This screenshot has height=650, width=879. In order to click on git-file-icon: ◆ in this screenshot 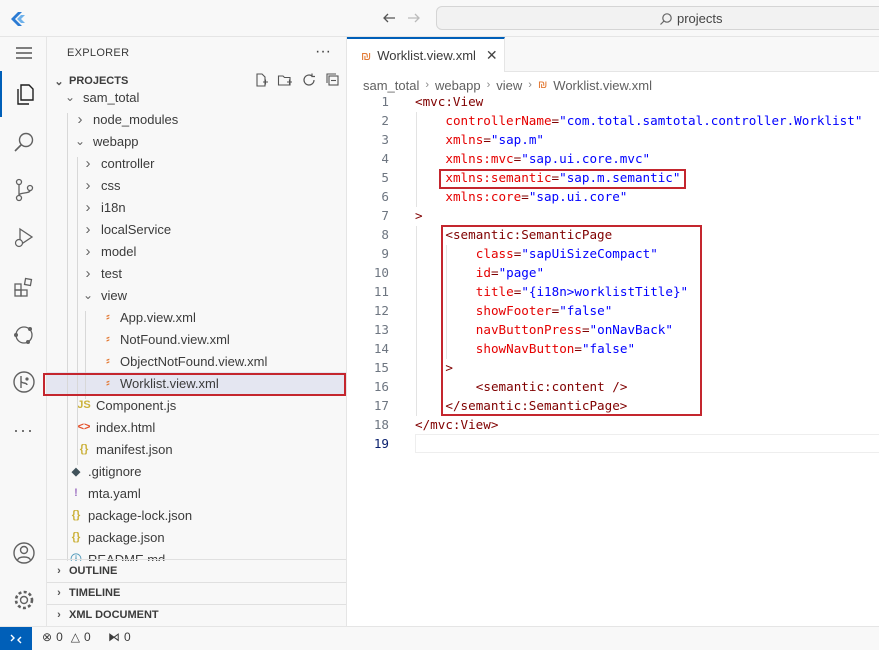, I will do `click(76, 471)`.